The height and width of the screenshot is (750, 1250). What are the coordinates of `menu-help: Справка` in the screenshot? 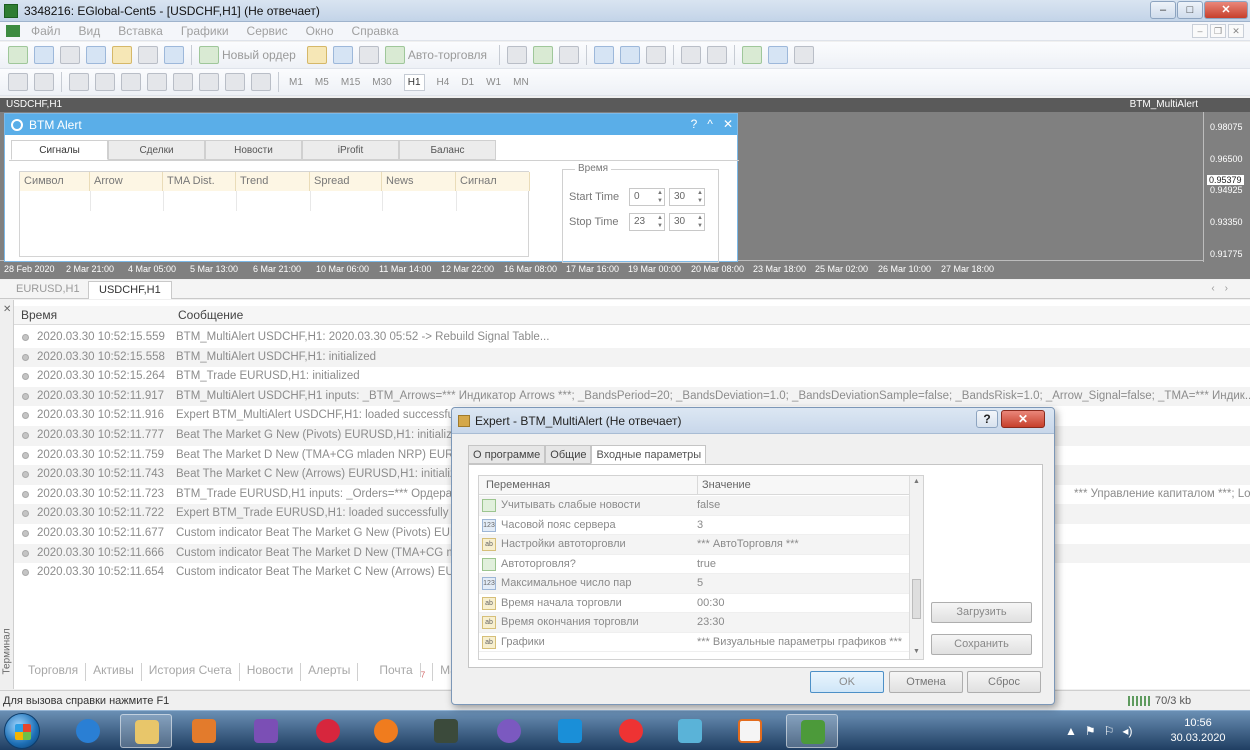 It's located at (375, 31).